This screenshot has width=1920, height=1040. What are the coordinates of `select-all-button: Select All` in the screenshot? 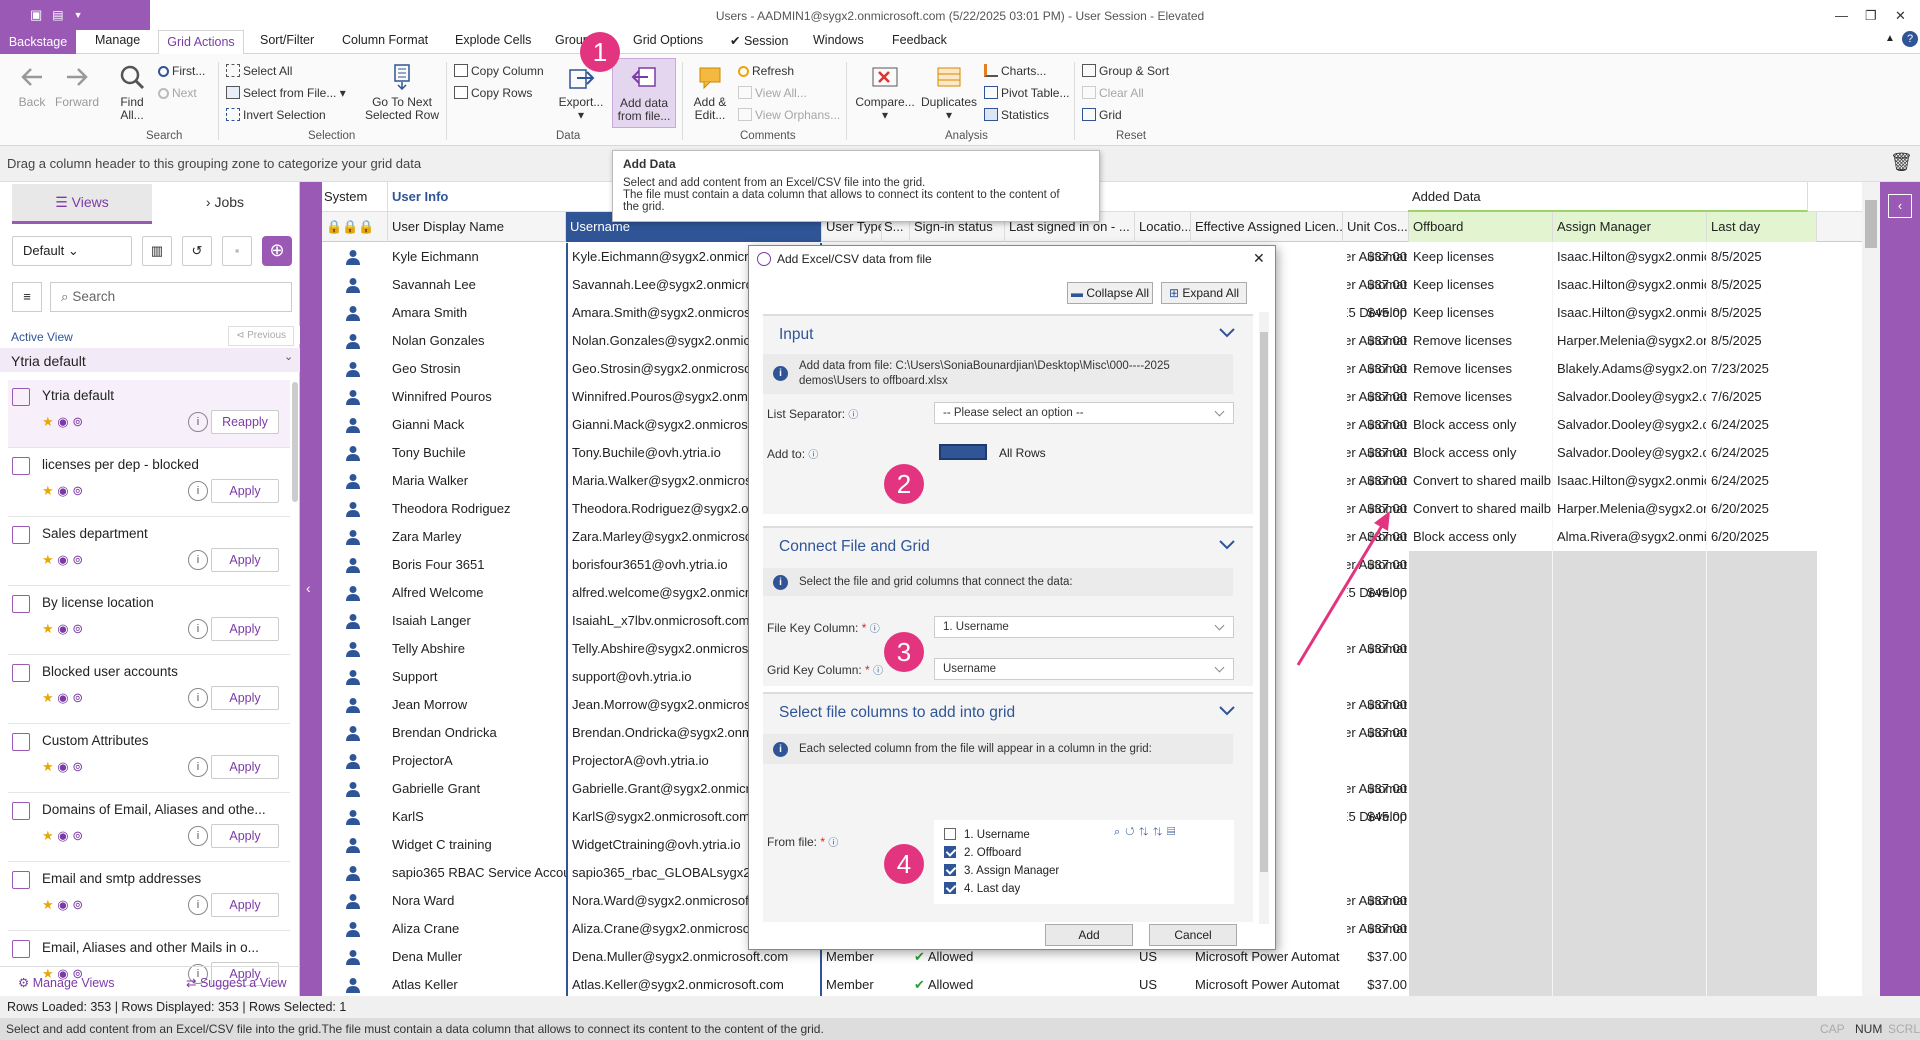 It's located at (259, 71).